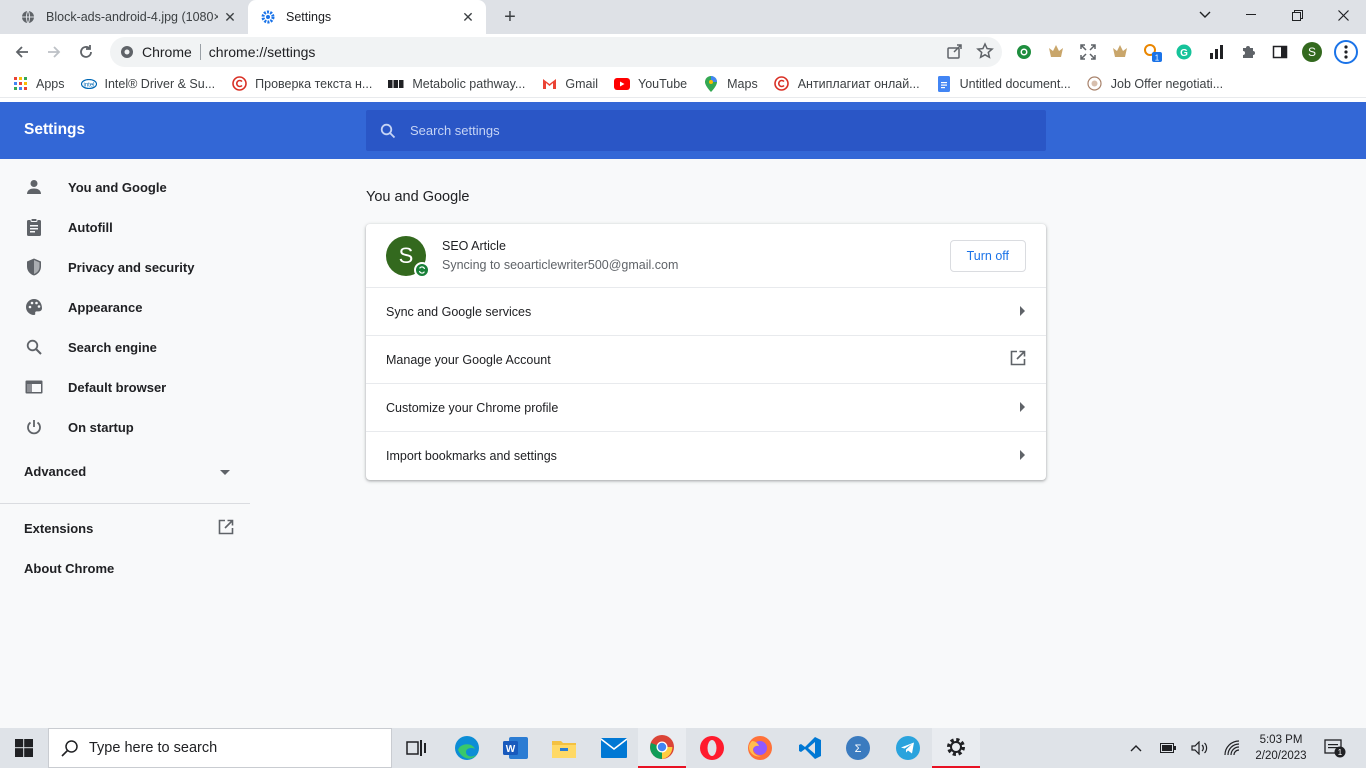 This screenshot has height=768, width=1366. What do you see at coordinates (125, 387) in the screenshot?
I see `sidebar-item-default-browser: Default browser` at bounding box center [125, 387].